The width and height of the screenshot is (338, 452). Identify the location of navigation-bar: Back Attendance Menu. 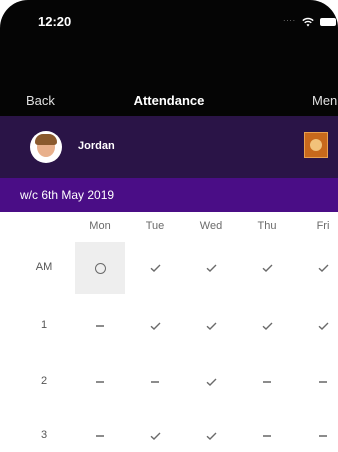
(169, 100).